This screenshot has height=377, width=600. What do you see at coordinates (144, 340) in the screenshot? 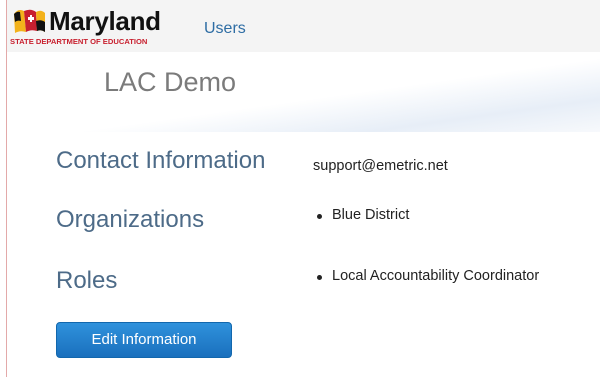
I see `edit-information-button: Edit Information` at bounding box center [144, 340].